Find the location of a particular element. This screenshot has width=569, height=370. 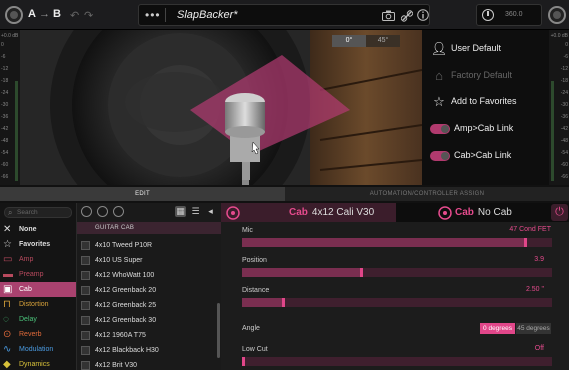

preset-divider is located at coordinates (165, 15).